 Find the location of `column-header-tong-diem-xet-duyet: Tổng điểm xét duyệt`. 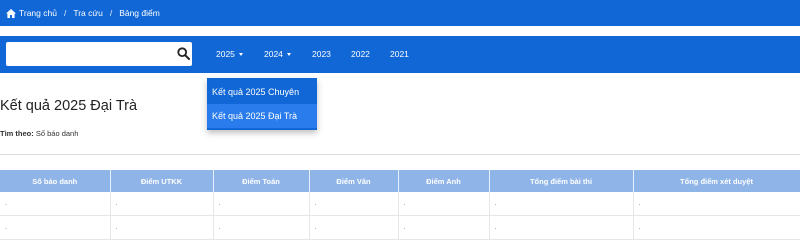

column-header-tong-diem-xet-duyet: Tổng điểm xét duyệt is located at coordinates (716, 181).